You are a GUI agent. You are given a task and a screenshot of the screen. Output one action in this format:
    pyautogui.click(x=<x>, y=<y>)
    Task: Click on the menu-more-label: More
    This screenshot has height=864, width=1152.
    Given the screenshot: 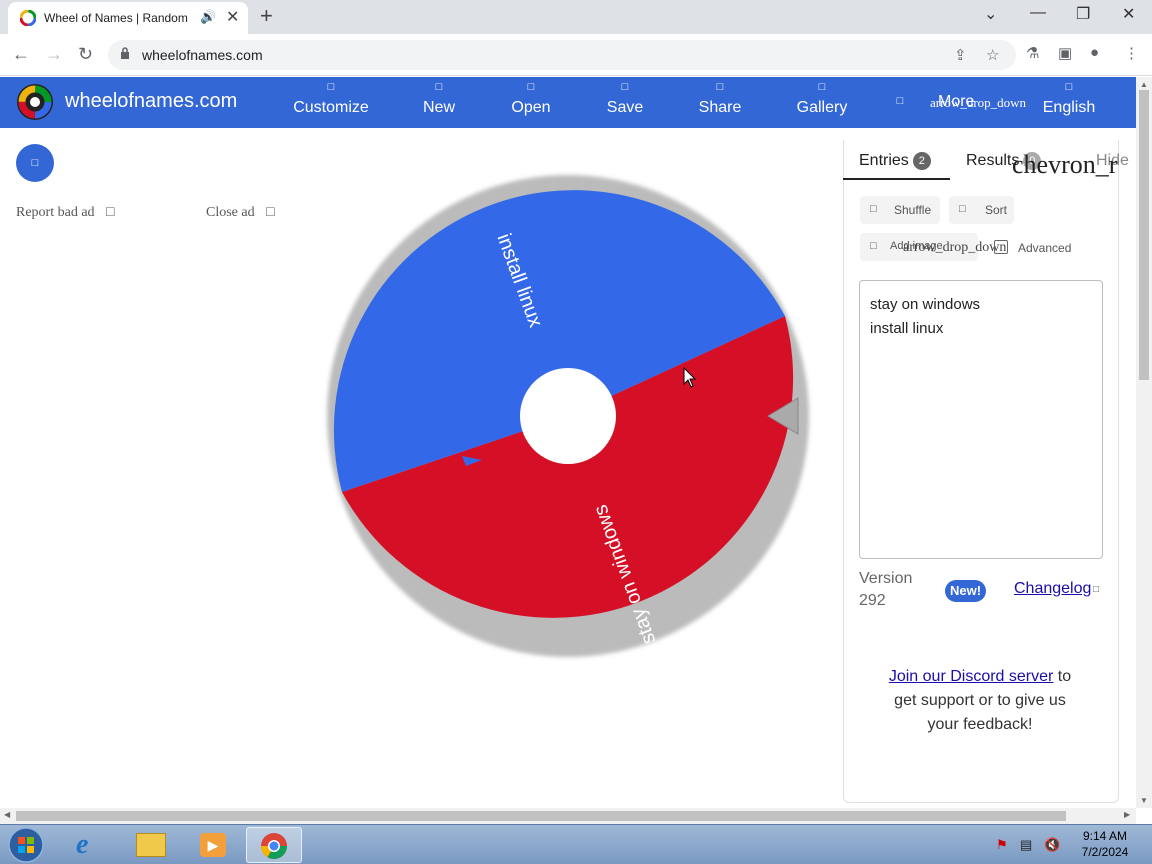 What is the action you would take?
    pyautogui.click(x=956, y=102)
    